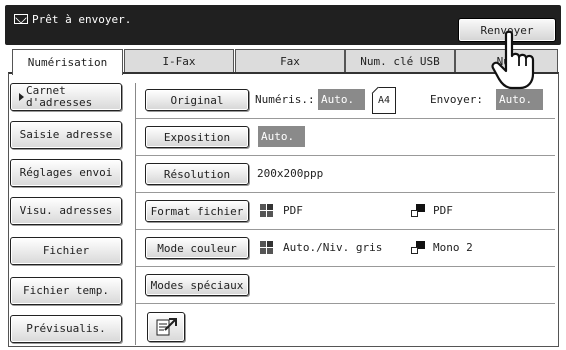 The height and width of the screenshot is (350, 566). I want to click on send-settings-button: Réglages envoi, so click(66, 173).